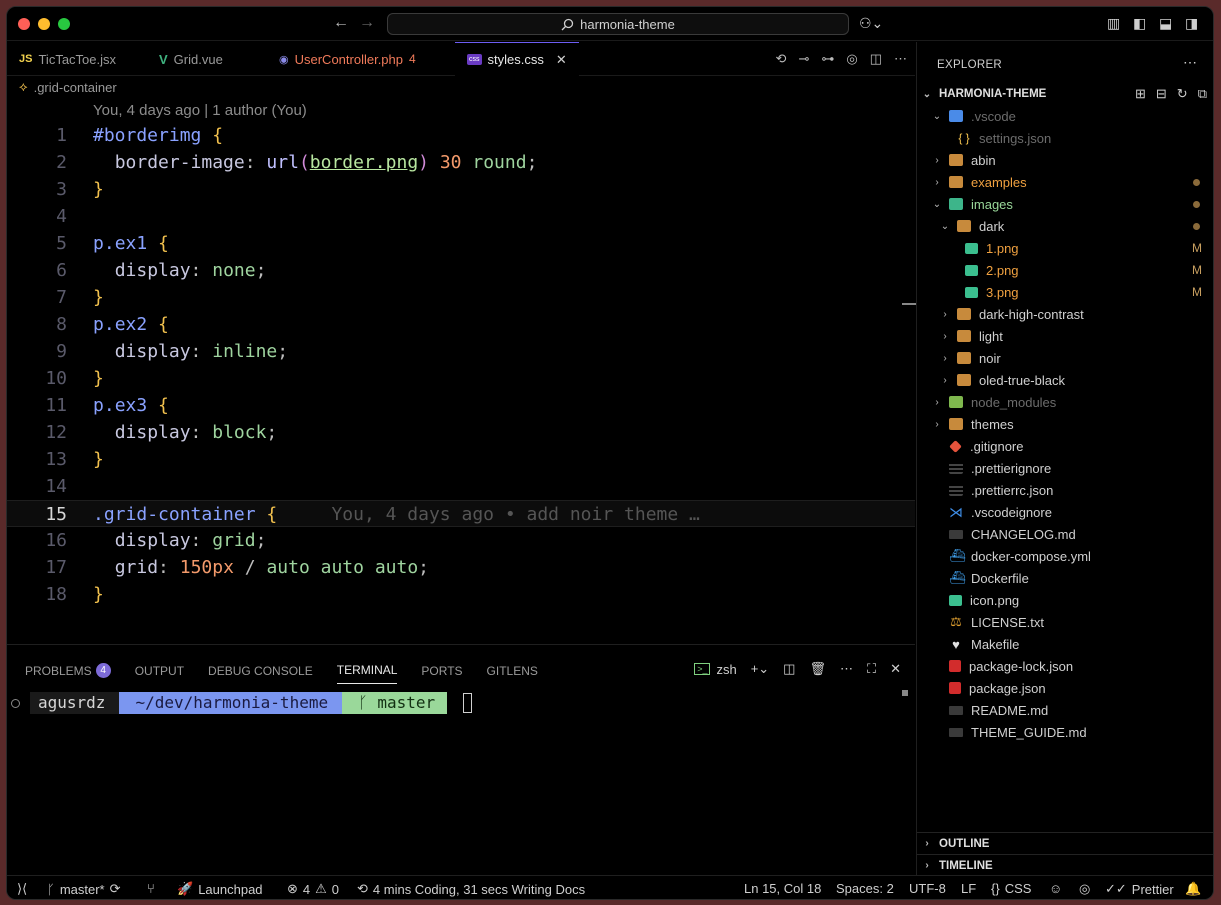 The height and width of the screenshot is (905, 1221). What do you see at coordinates (871, 669) in the screenshot?
I see `maximize-panel-icon: ⛶` at bounding box center [871, 669].